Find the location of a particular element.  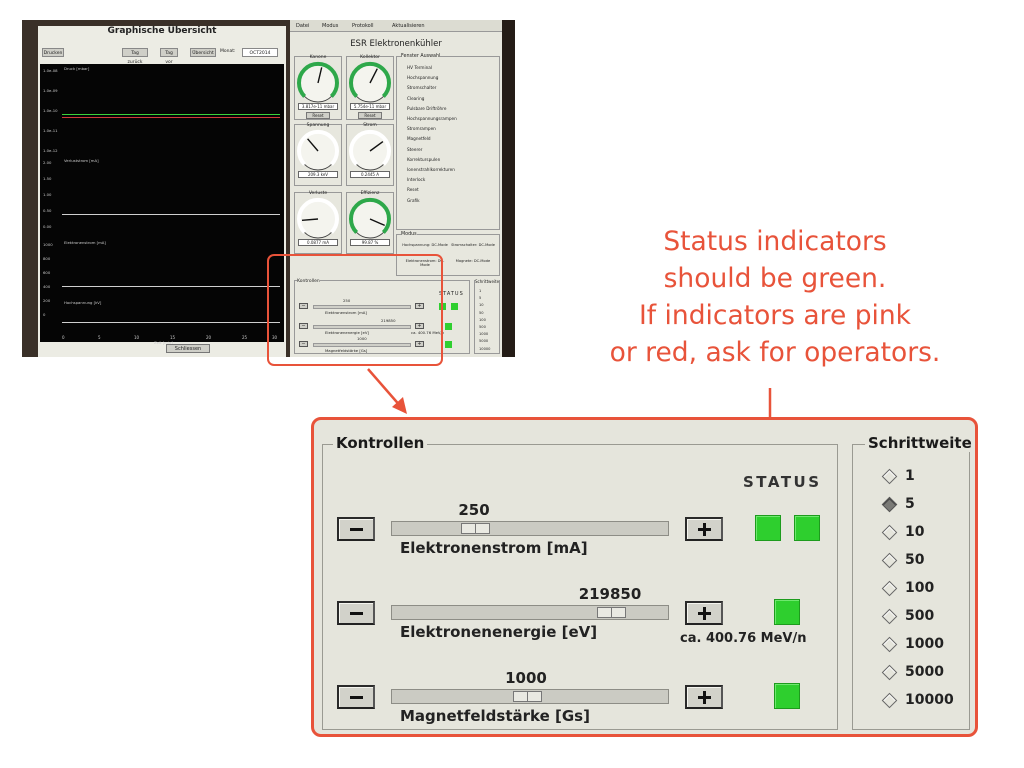

tag-vor-button: Tag vor is located at coordinates (169, 56).